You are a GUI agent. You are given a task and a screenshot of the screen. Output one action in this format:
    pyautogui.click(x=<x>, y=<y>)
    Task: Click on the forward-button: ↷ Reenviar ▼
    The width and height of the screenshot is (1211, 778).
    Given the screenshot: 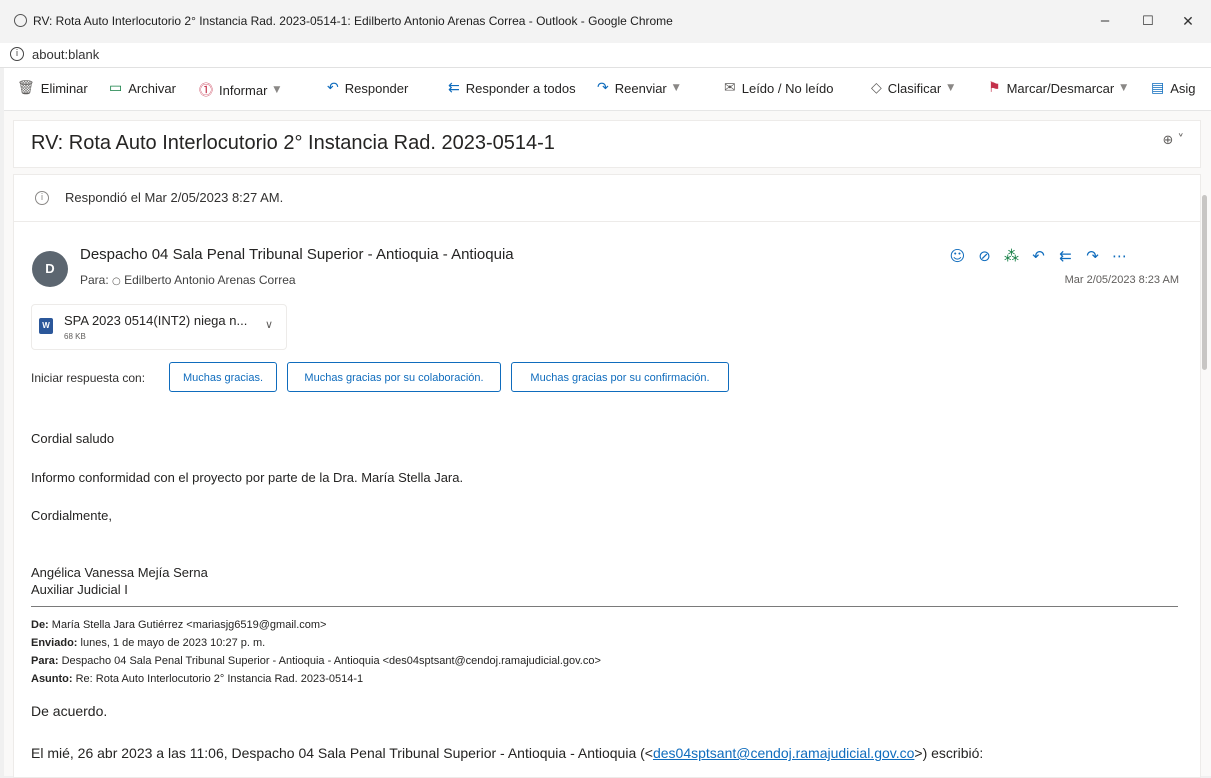 What is the action you would take?
    pyautogui.click(x=638, y=88)
    